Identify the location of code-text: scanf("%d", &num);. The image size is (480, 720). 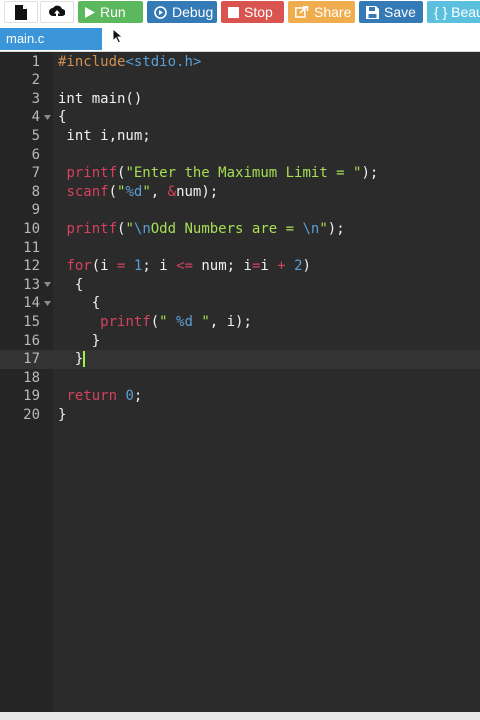
(138, 192).